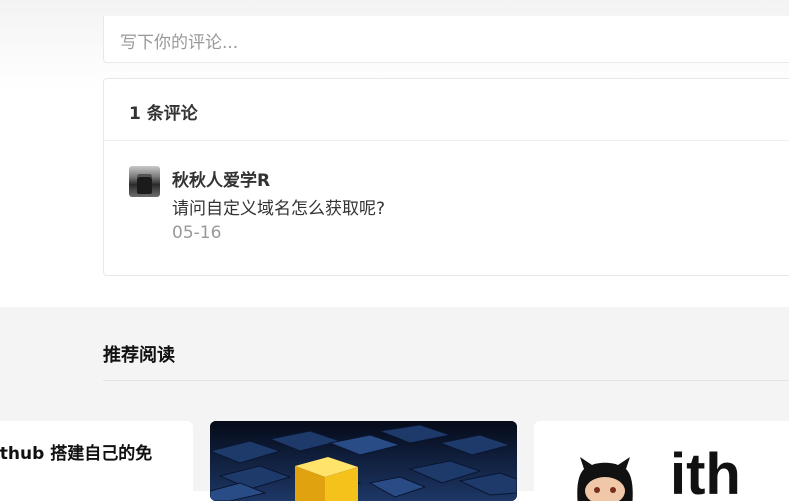  I want to click on avatar, so click(144, 181).